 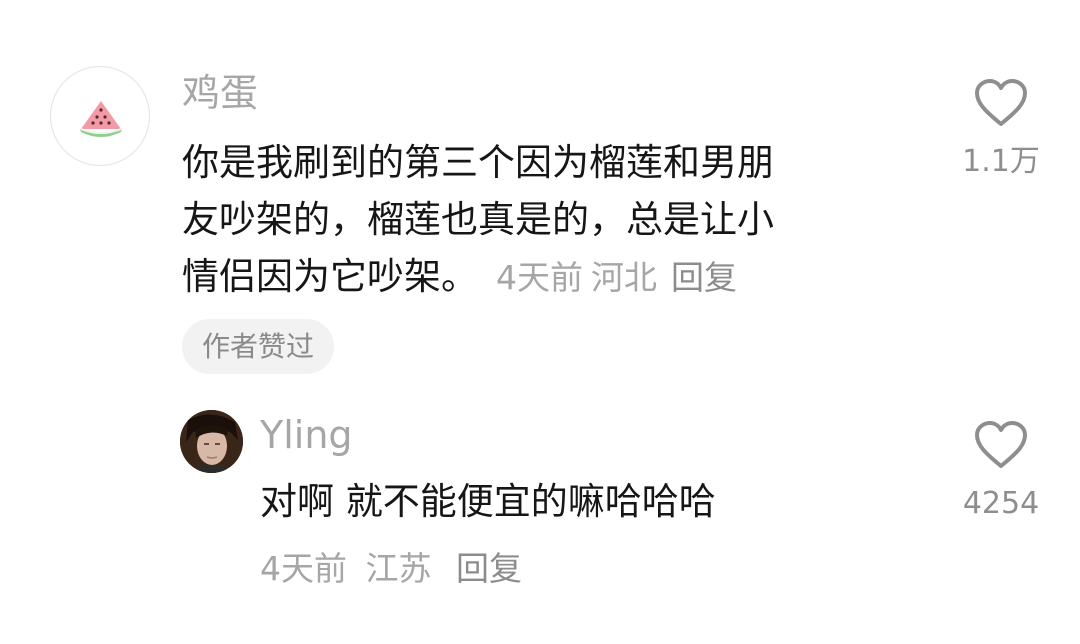 What do you see at coordinates (488, 501) in the screenshot?
I see `comment-text: 对啊 就不能便宜的嘛哈哈哈` at bounding box center [488, 501].